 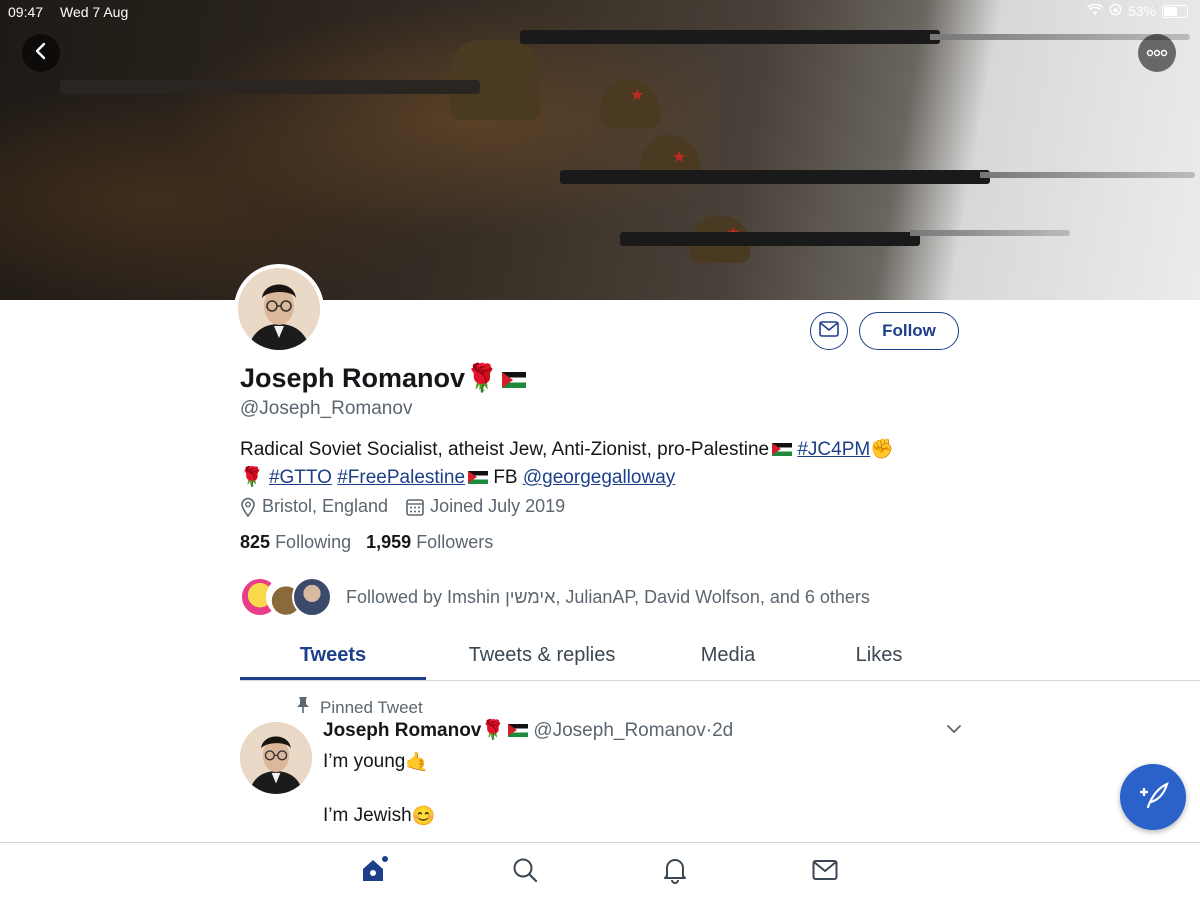 I want to click on nav-messages, so click(x=825, y=872).